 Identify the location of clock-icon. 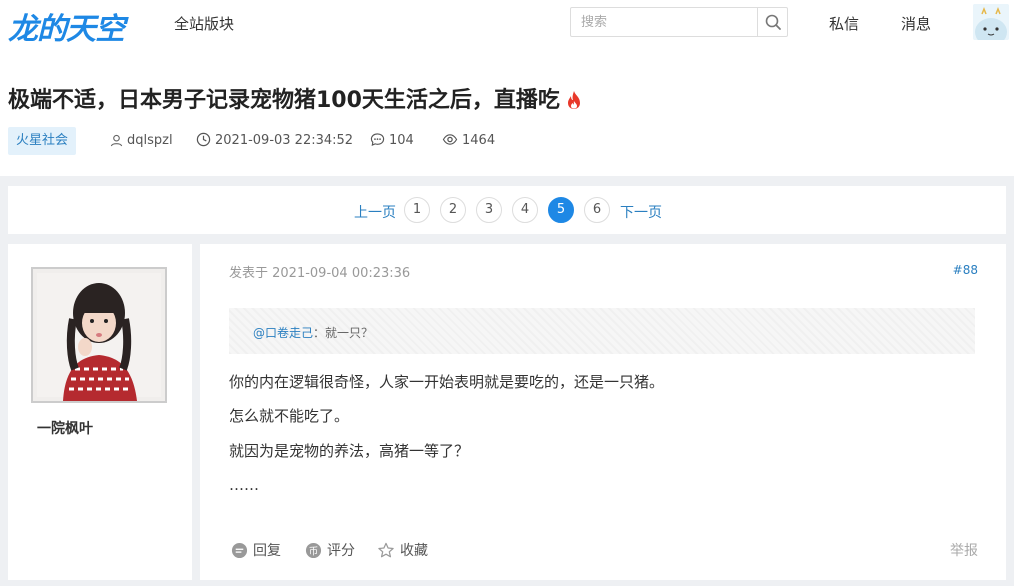
(203, 139).